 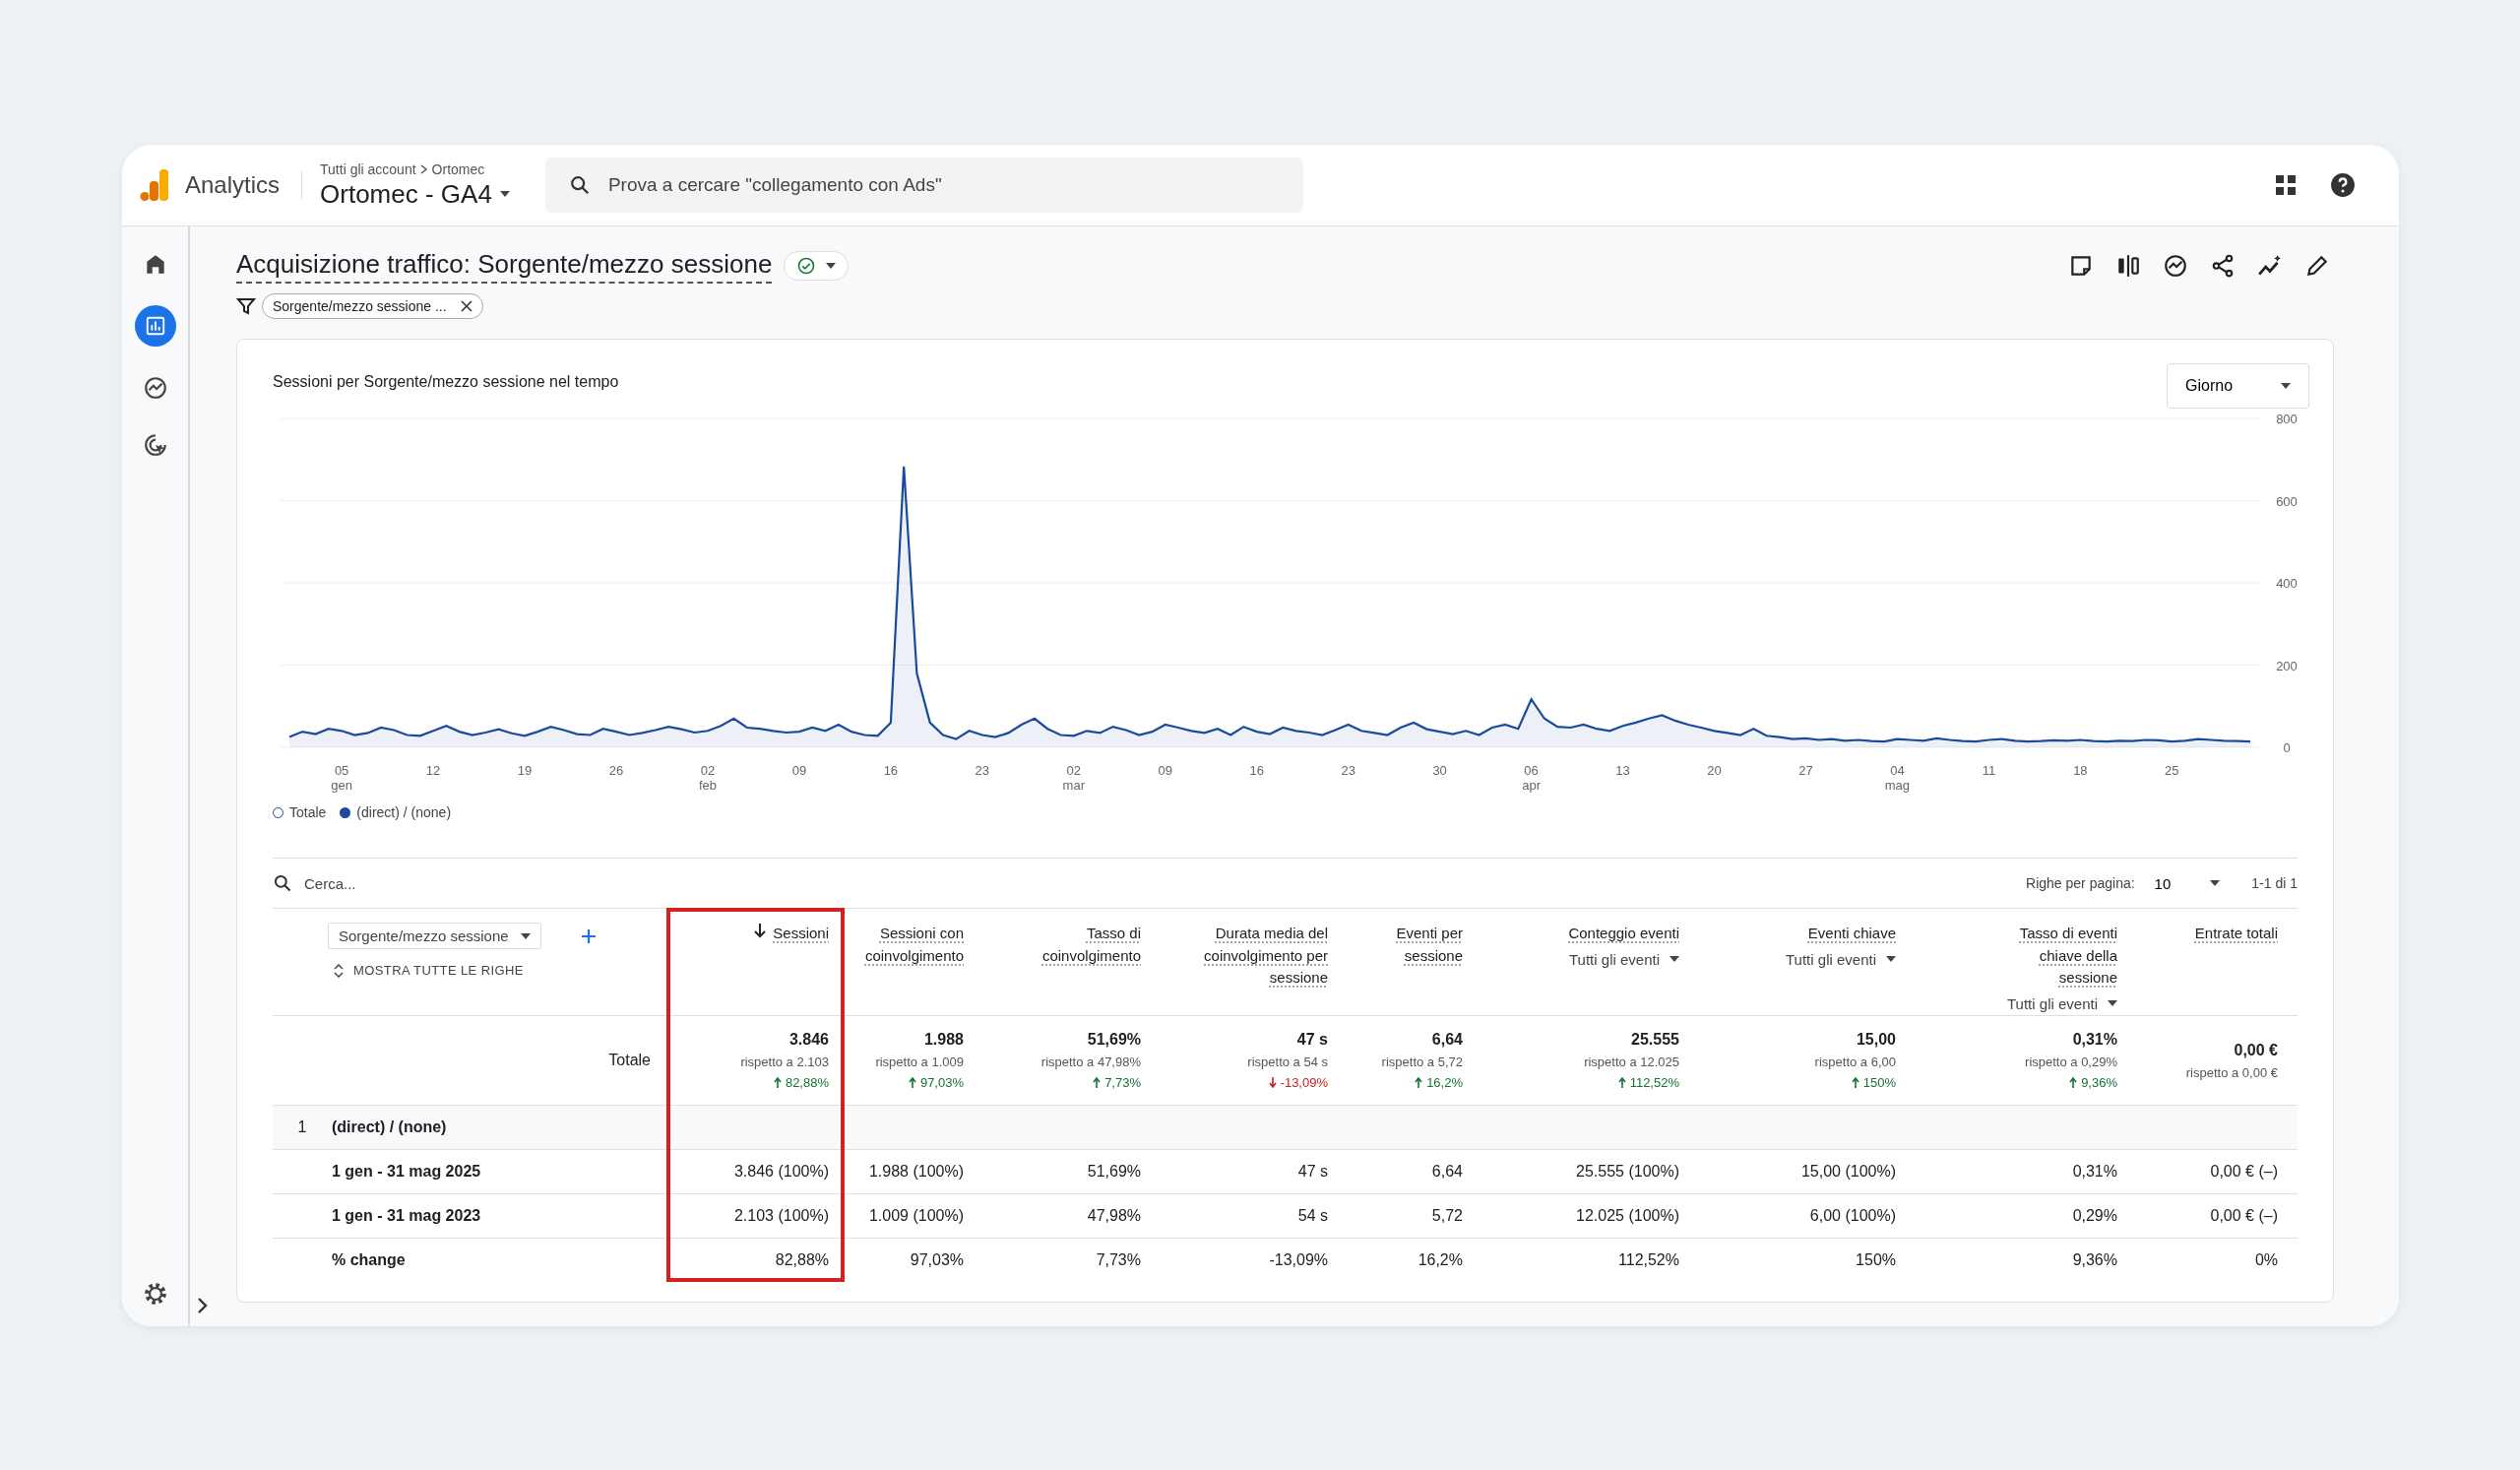 I want to click on sort-arrow-icon, so click(x=760, y=930).